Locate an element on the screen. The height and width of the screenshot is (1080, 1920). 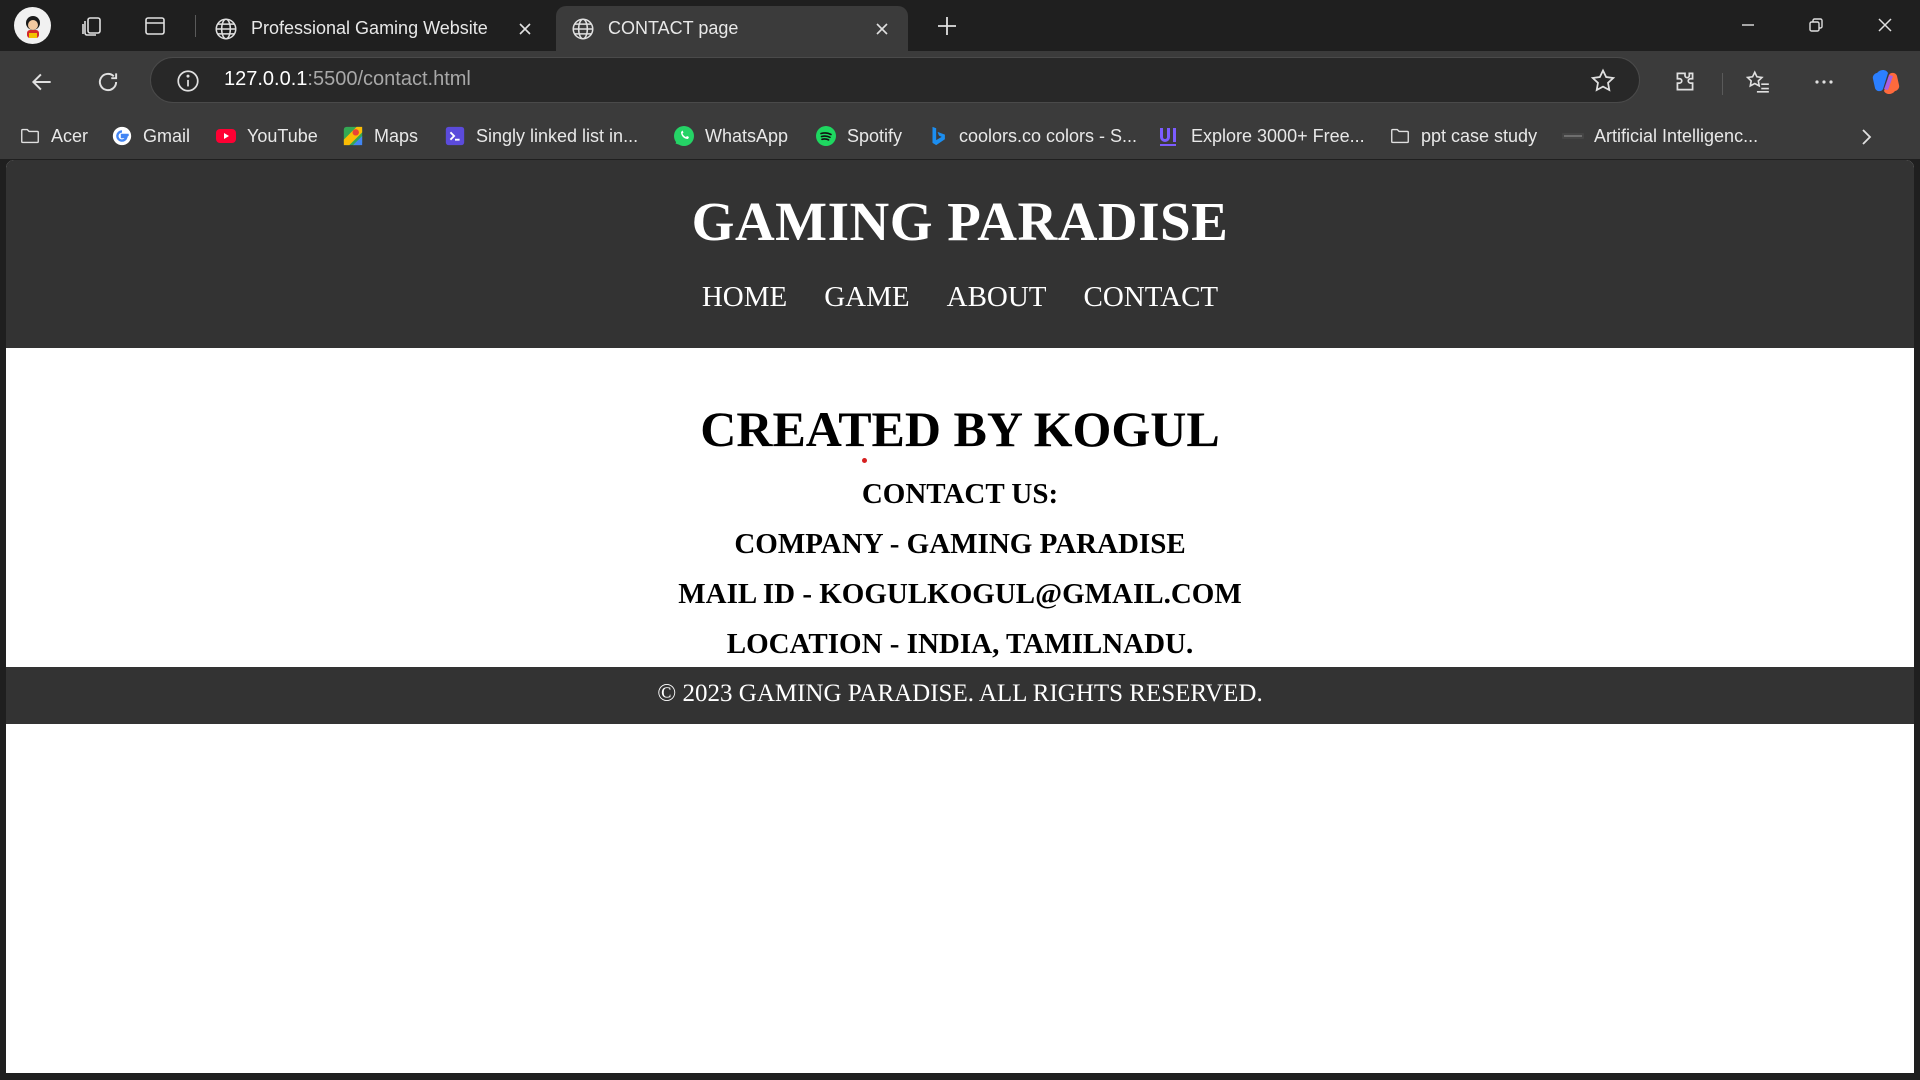
bookmark-youtube: YouTube is located at coordinates (266, 136).